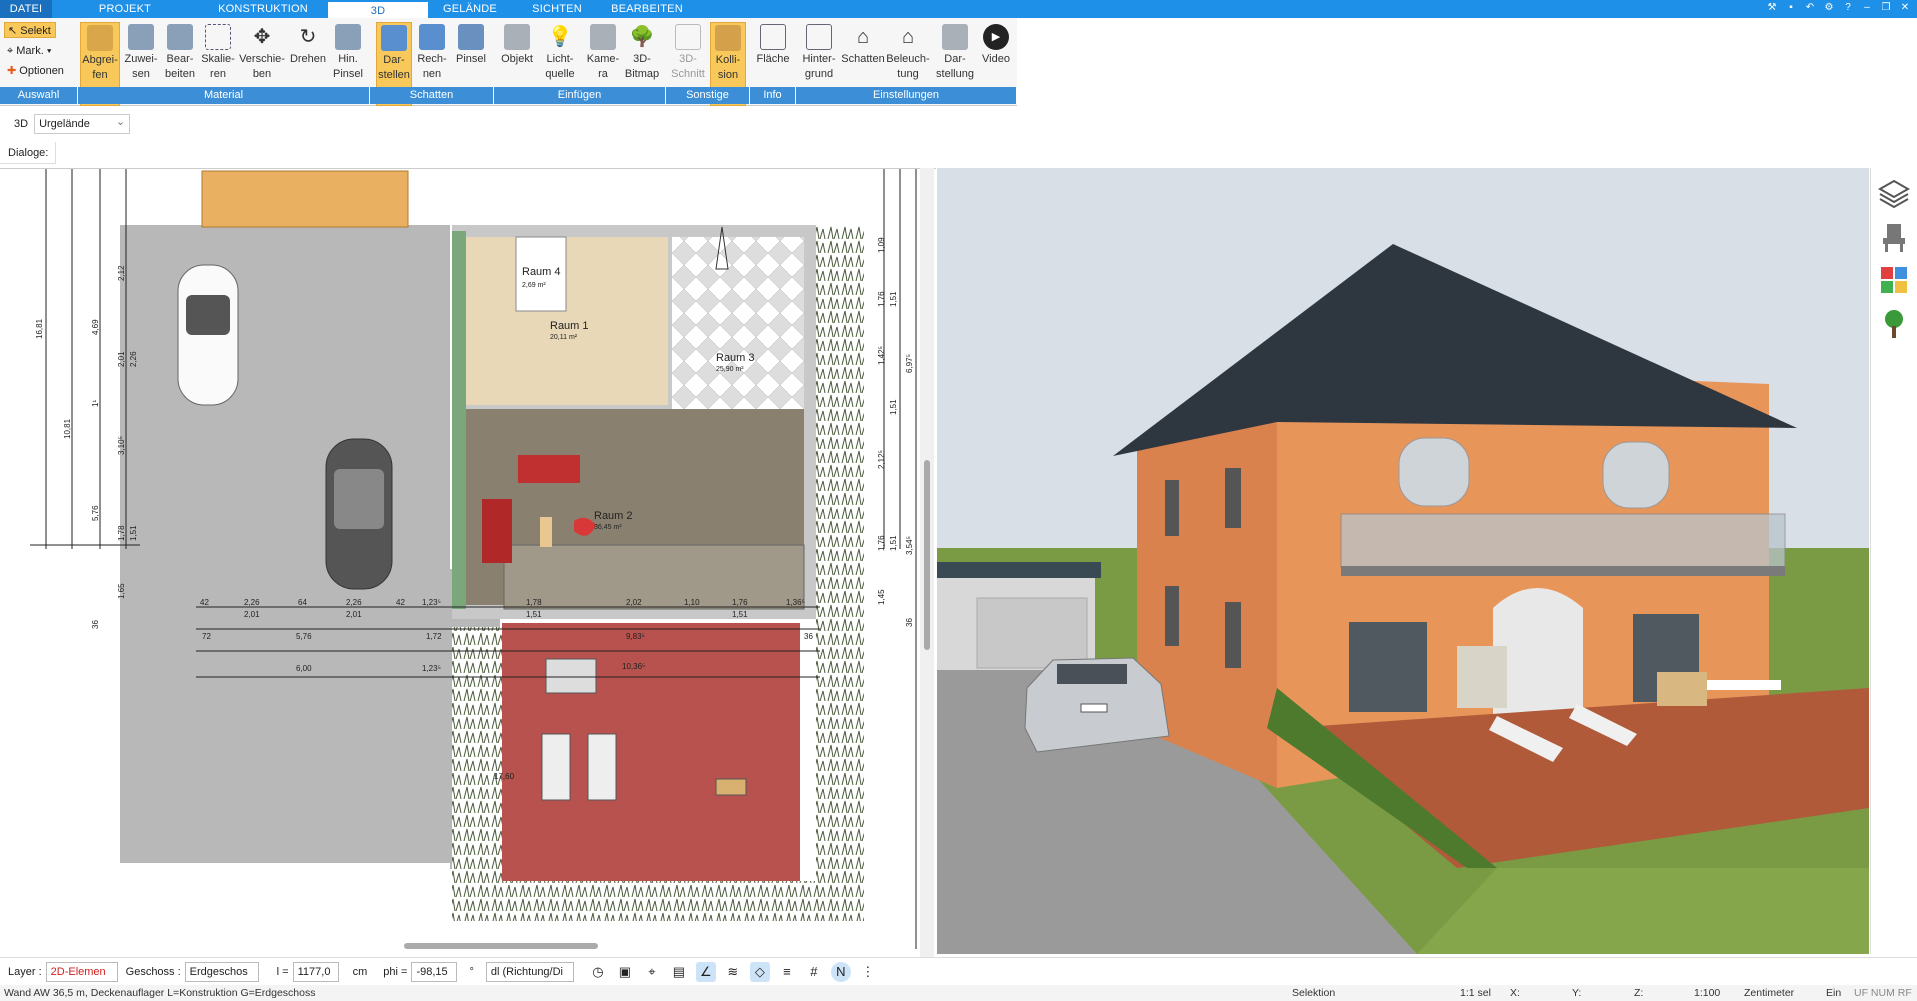 Image resolution: width=1917 pixels, height=1001 pixels. What do you see at coordinates (218, 74) in the screenshot?
I see `btn-l2: ren` at bounding box center [218, 74].